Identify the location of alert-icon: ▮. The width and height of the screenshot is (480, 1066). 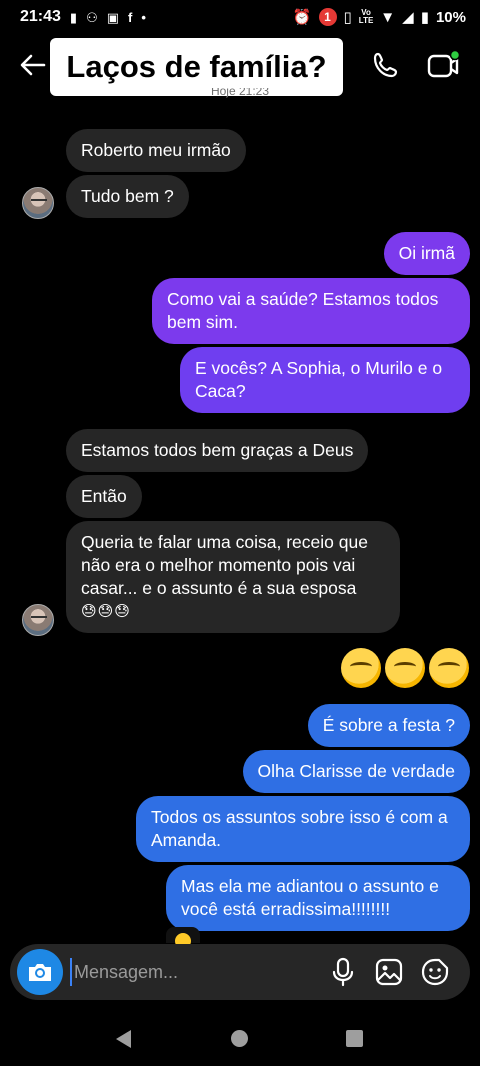
(73, 17).